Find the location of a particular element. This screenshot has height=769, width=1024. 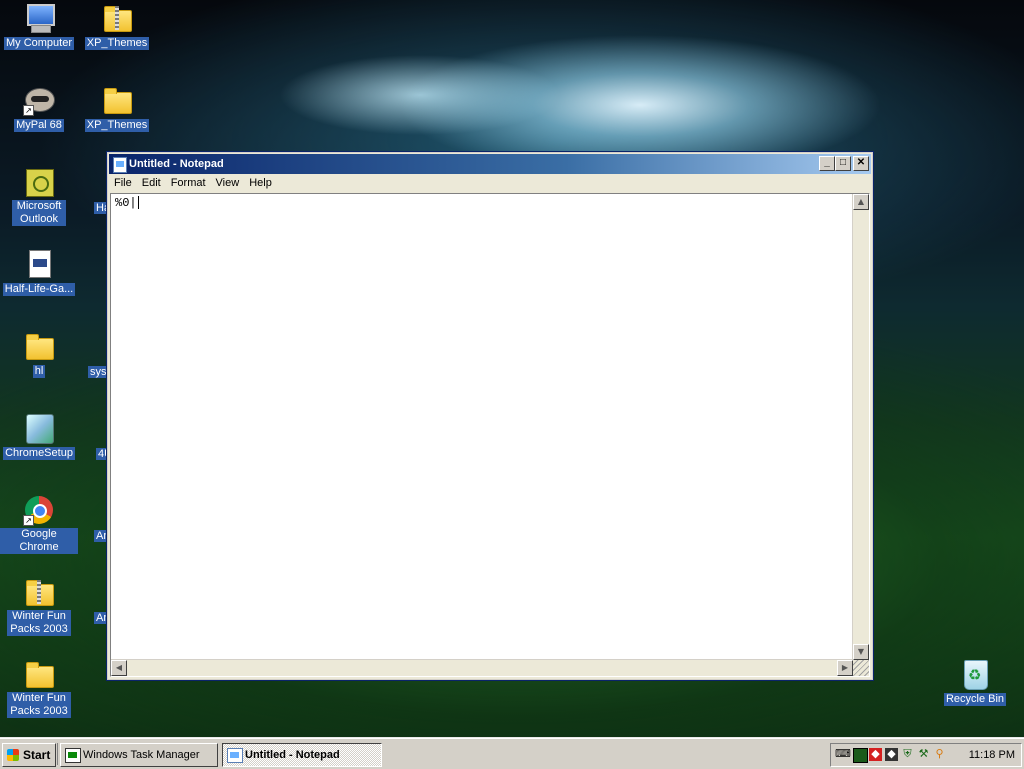

desktop-icon-label: hl is located at coordinates (39, 371).